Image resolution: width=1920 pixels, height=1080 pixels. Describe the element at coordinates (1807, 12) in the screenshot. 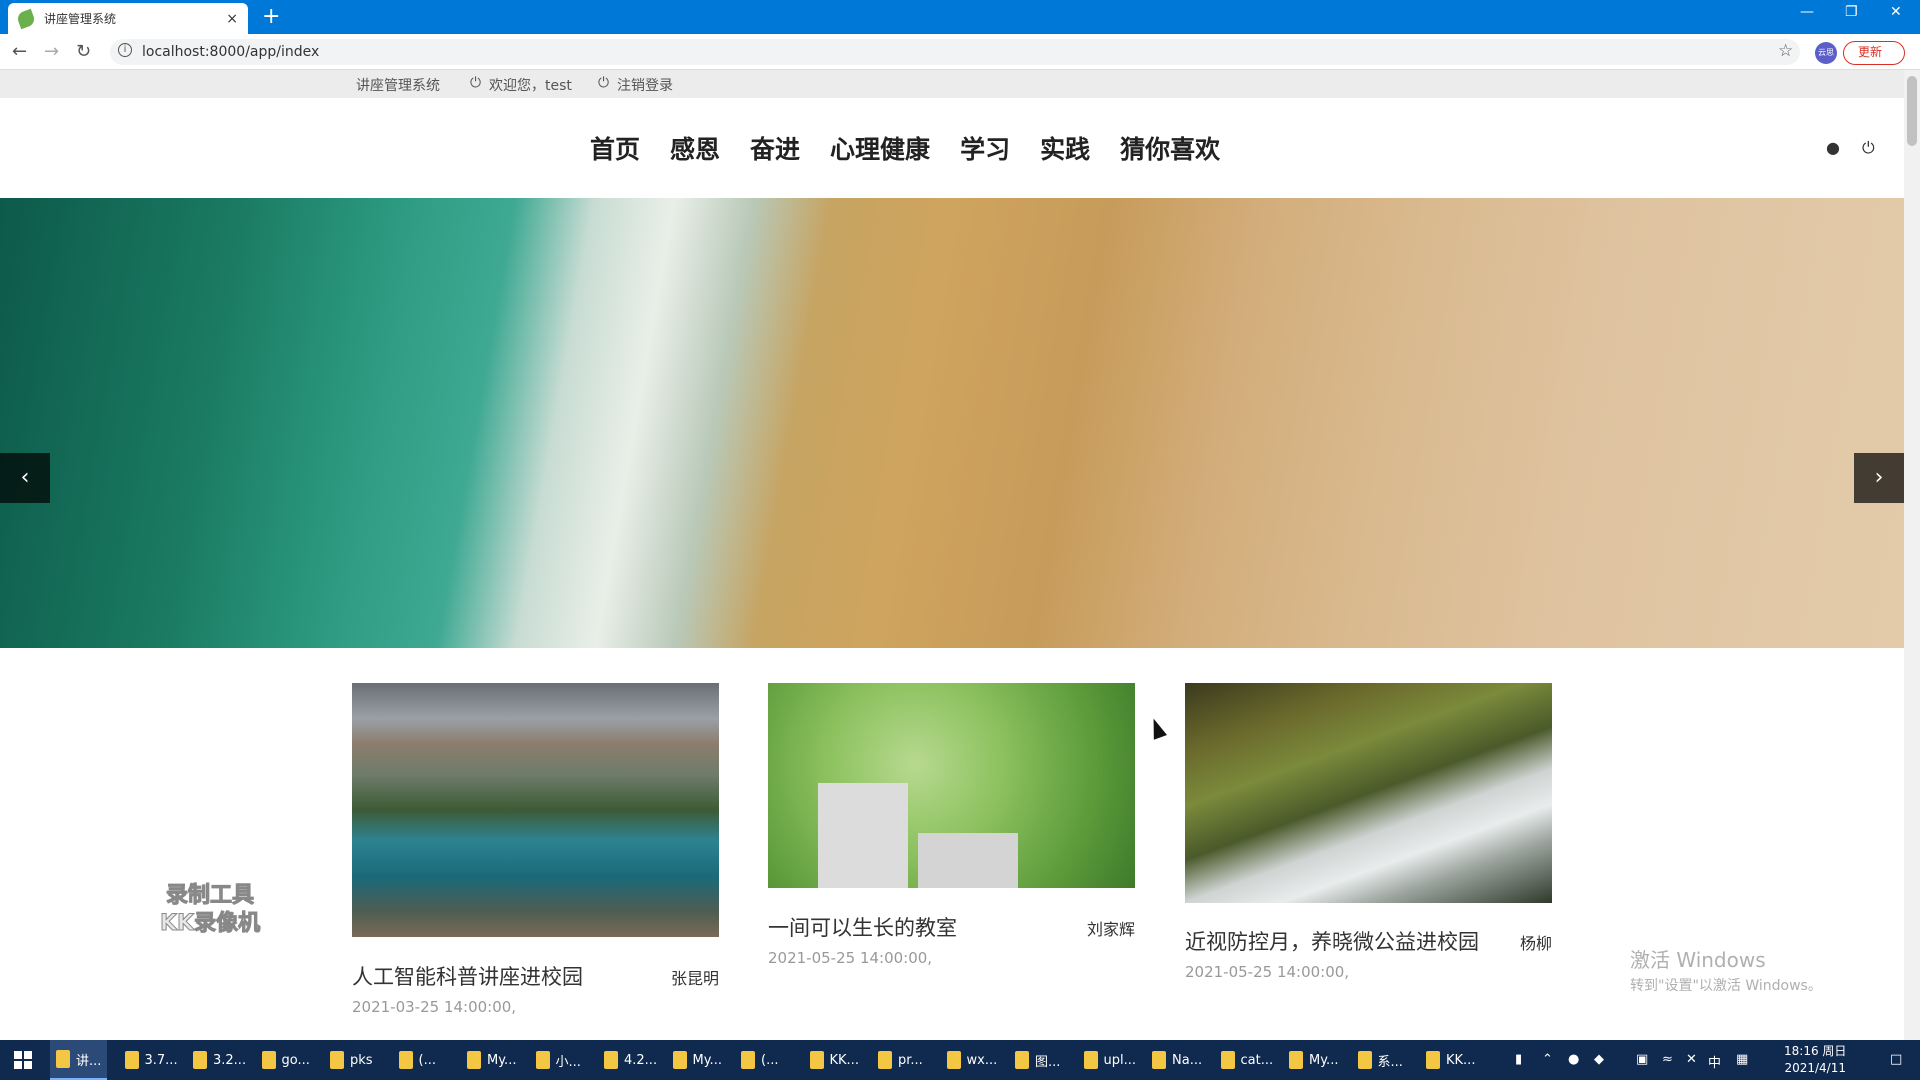

I see `minimize-icon: —` at that location.